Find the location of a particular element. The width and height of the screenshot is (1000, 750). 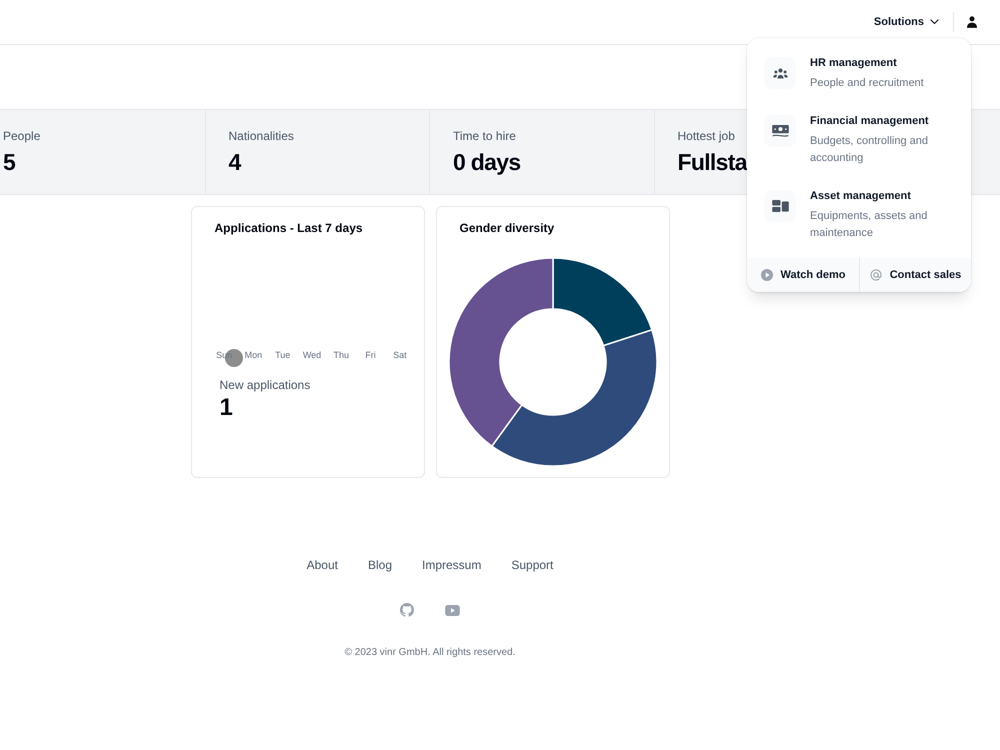

action-button: Contact sales is located at coordinates (915, 275).